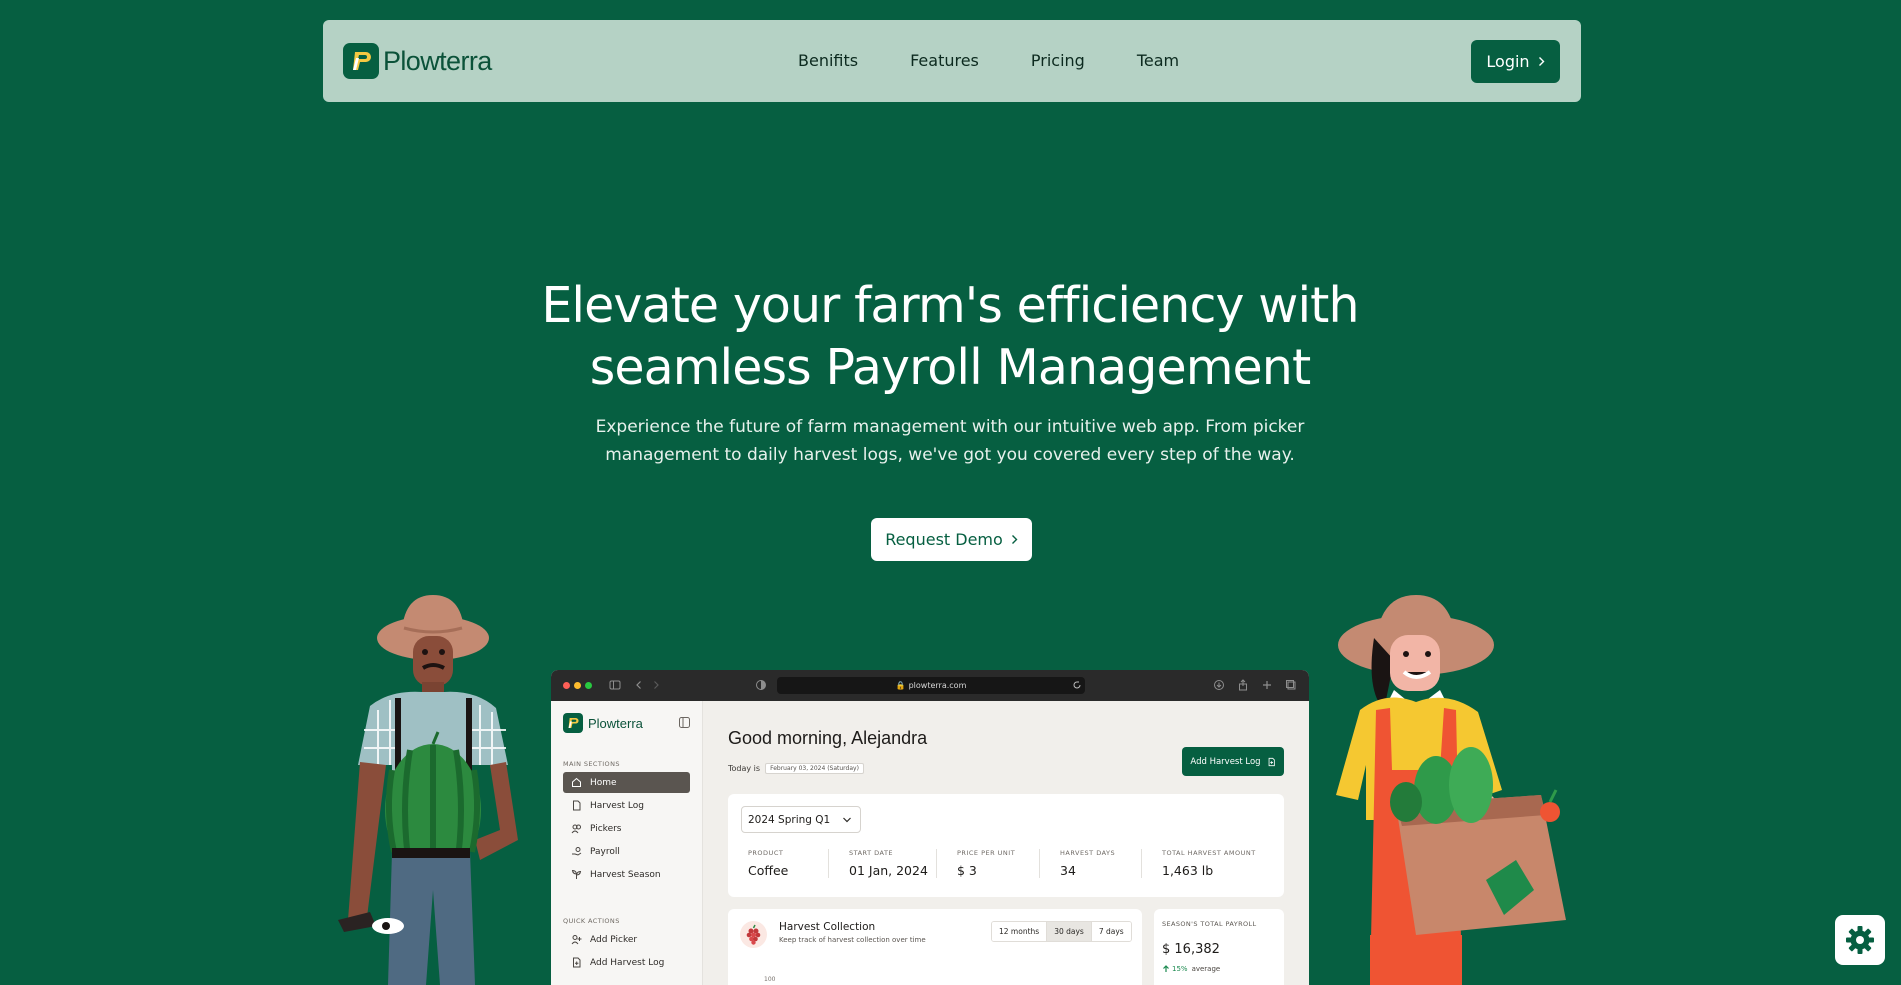 The height and width of the screenshot is (985, 1901). What do you see at coordinates (753, 934) in the screenshot?
I see `grapes-icon` at bounding box center [753, 934].